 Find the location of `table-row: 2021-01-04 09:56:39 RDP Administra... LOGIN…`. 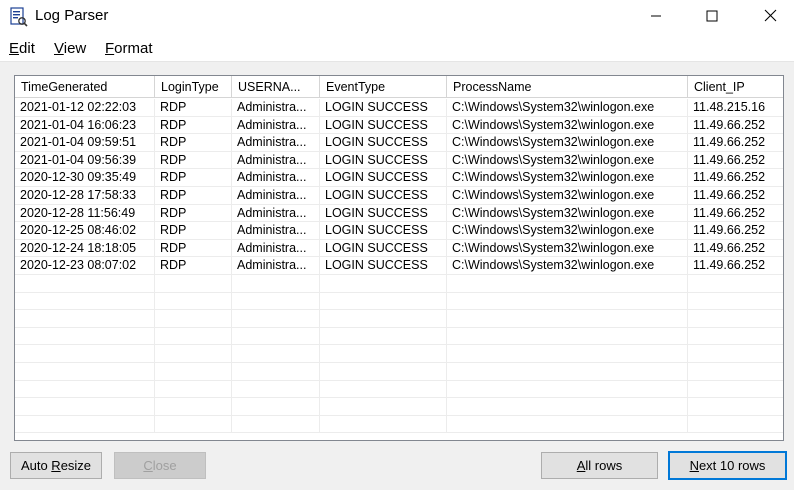

table-row: 2021-01-04 09:56:39 RDP Administra... LOGIN… is located at coordinates (399, 160).